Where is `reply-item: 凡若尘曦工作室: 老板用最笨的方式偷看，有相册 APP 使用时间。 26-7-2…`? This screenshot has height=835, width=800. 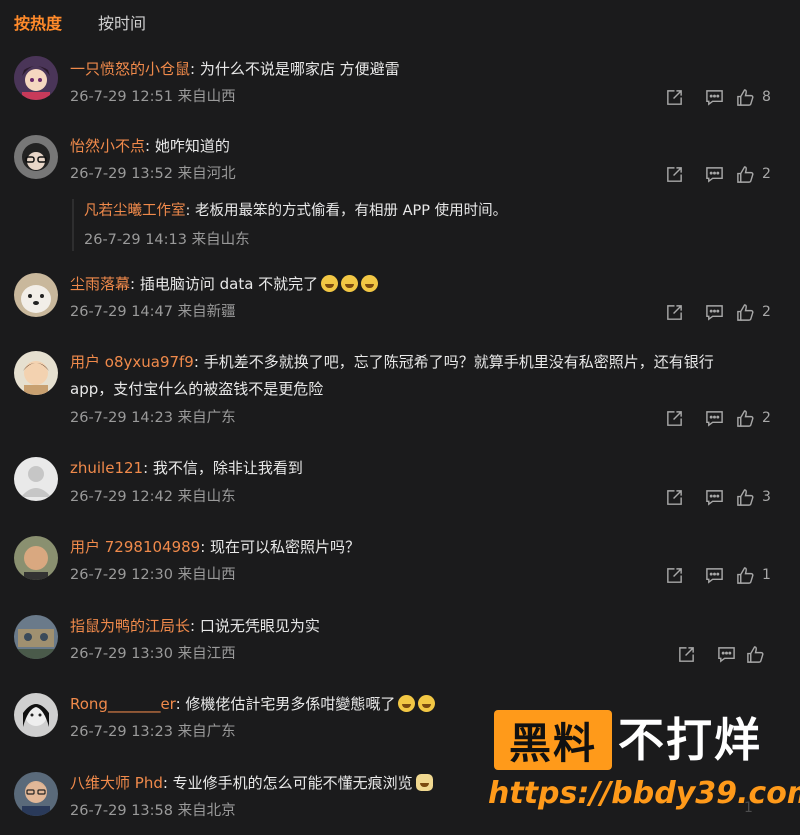
reply-item: 凡若尘曦工作室: 老板用最笨的方式偷看，有相册 APP 使用时间。 26-7-2… is located at coordinates (289, 225).